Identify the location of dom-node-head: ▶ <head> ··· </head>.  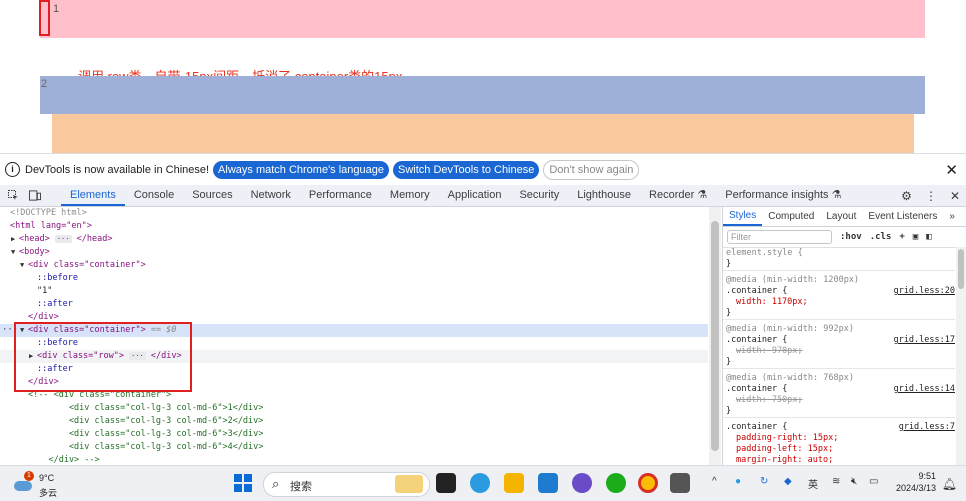
(354, 239).